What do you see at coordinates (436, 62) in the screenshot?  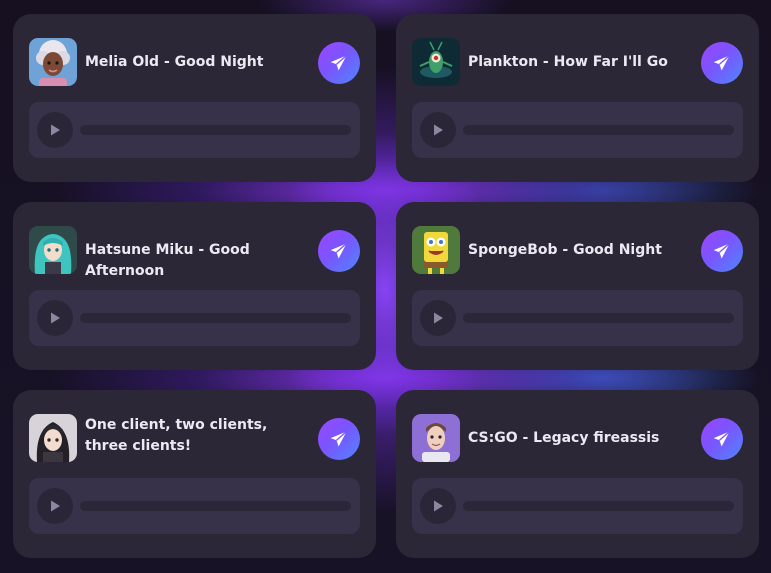 I see `plankton-avatar-icon` at bounding box center [436, 62].